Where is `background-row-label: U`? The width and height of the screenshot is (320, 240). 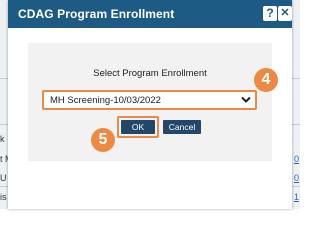
background-row-label: U is located at coordinates (3, 178).